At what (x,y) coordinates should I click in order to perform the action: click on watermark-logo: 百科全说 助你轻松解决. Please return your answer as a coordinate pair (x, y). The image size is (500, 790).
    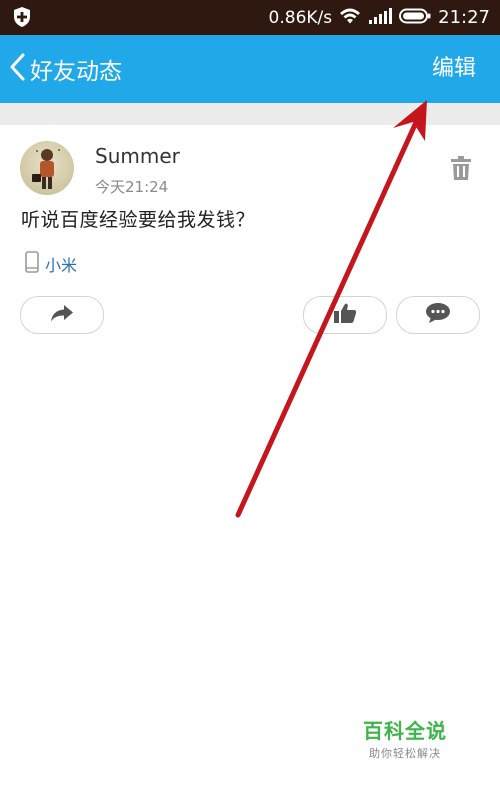
    Looking at the image, I should click on (405, 738).